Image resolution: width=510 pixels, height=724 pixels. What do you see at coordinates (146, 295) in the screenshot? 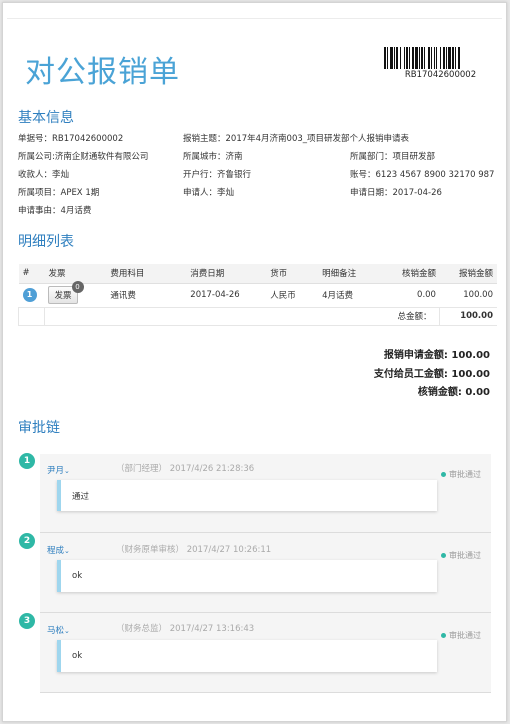
I see `category-cell: 通讯费` at bounding box center [146, 295].